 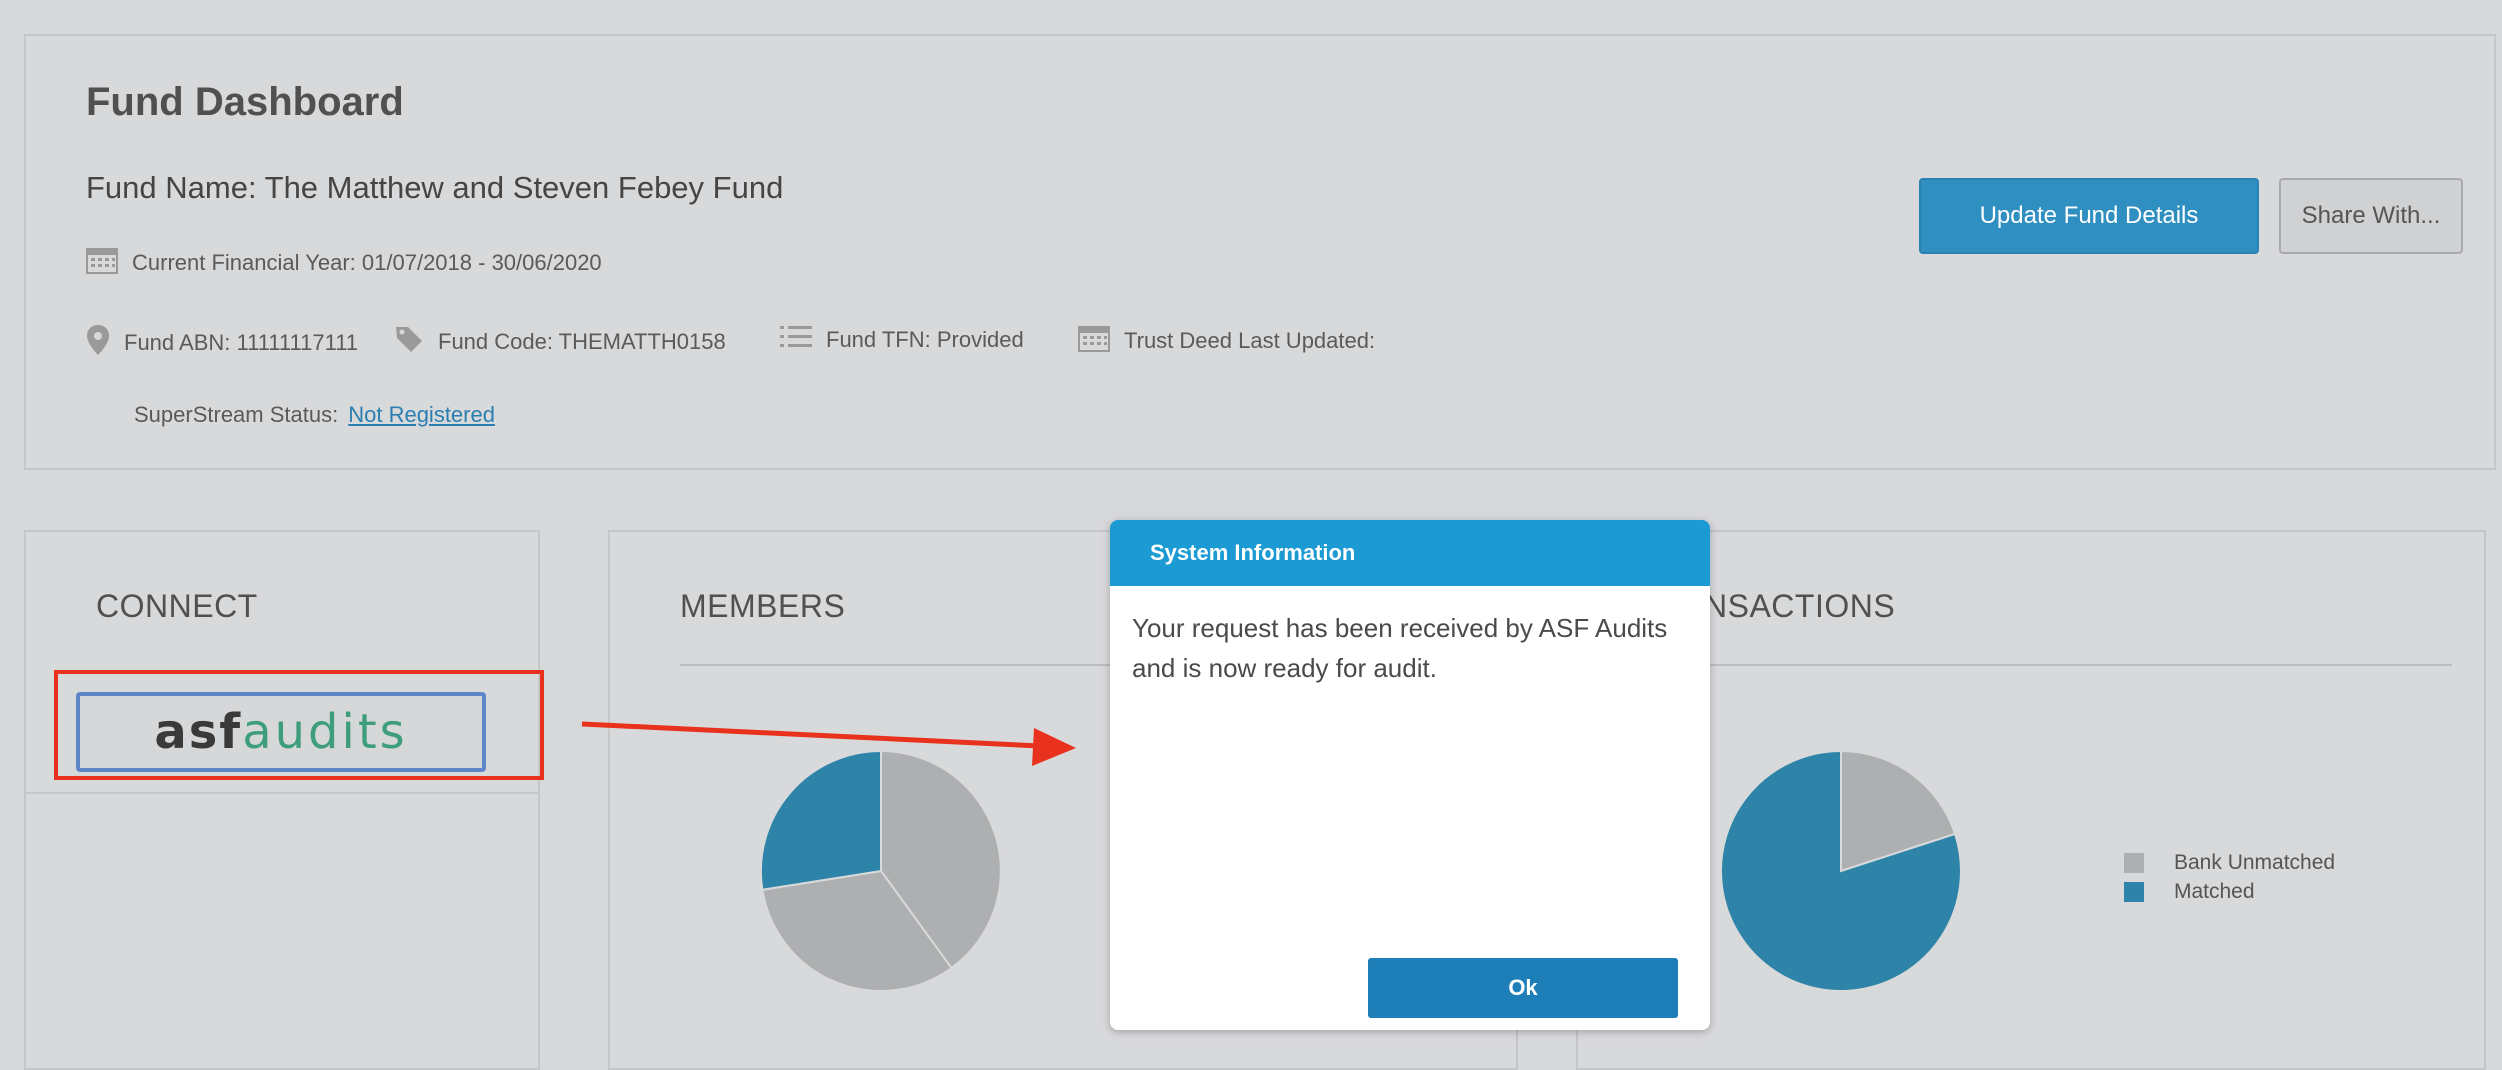 What do you see at coordinates (409, 342) in the screenshot?
I see `tag-icon` at bounding box center [409, 342].